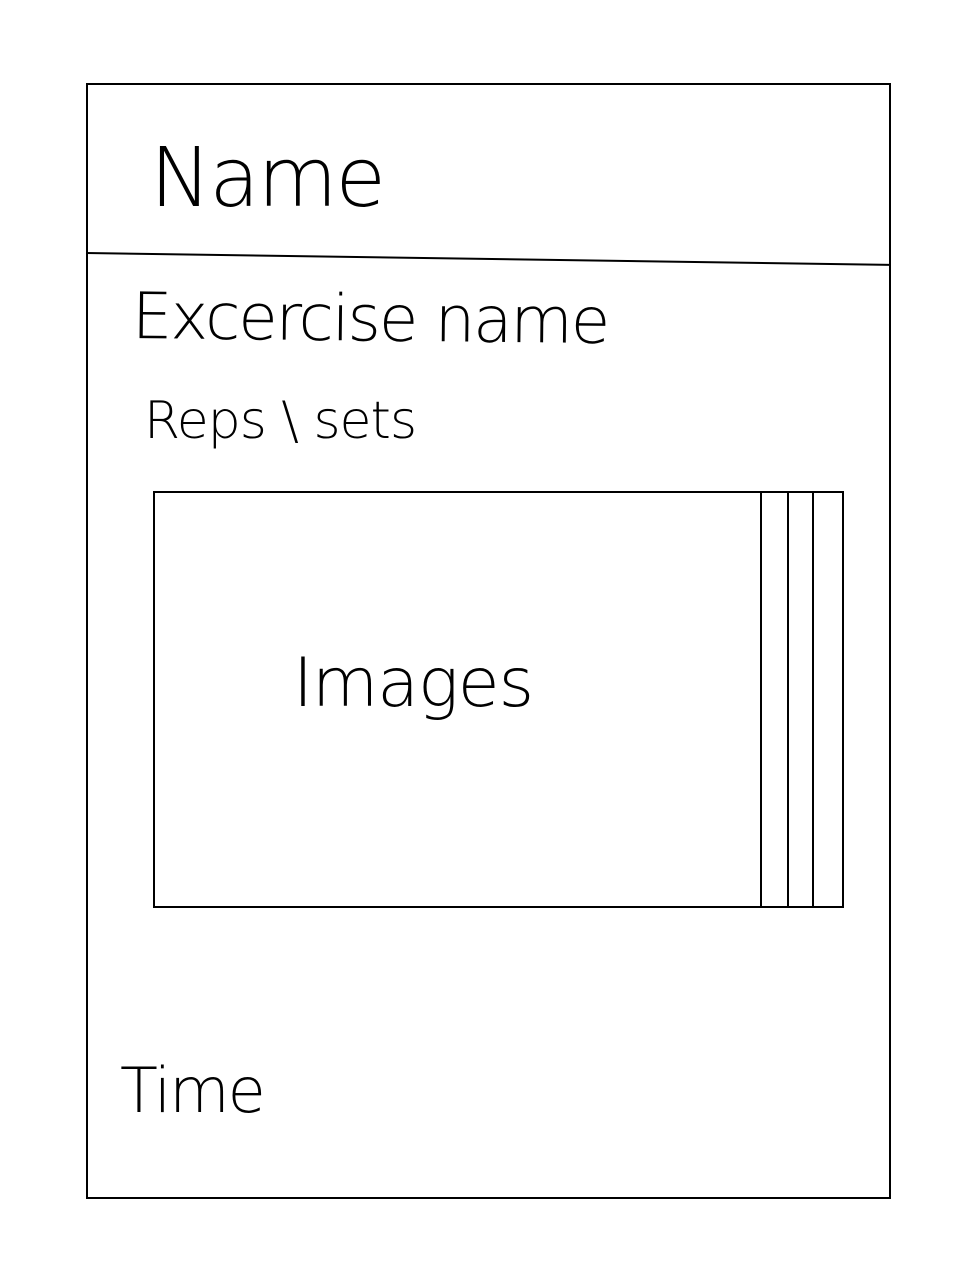 The height and width of the screenshot is (1285, 964). I want to click on exercise-name: Excercise name, so click(370, 319).